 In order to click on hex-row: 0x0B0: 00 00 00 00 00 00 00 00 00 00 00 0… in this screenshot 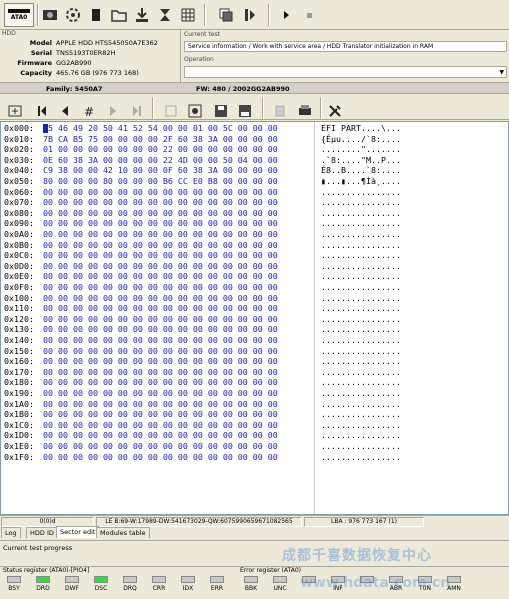, I will do `click(253, 245)`.